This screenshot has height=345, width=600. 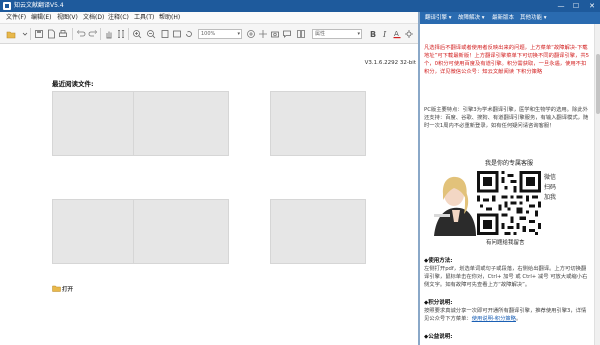 I want to click on welfare-heading: ◆公益说明:, so click(x=438, y=337).